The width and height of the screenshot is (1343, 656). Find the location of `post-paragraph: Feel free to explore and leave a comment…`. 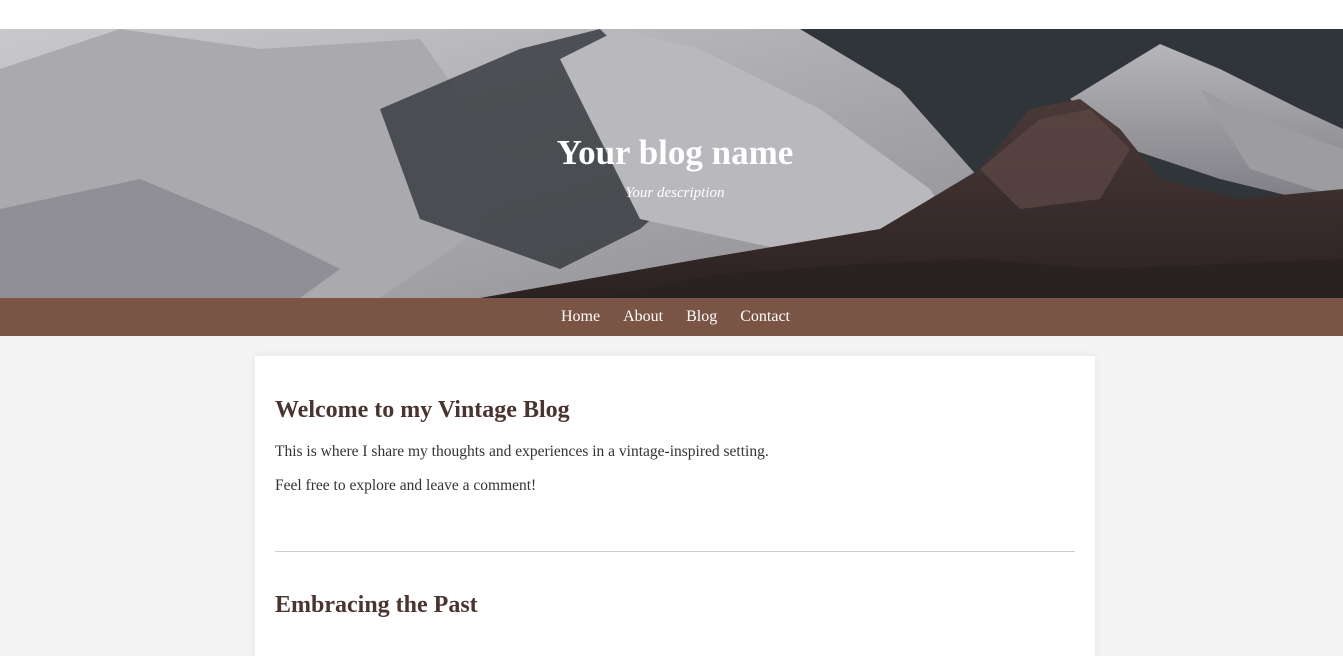

post-paragraph: Feel free to explore and leave a comment… is located at coordinates (406, 485).